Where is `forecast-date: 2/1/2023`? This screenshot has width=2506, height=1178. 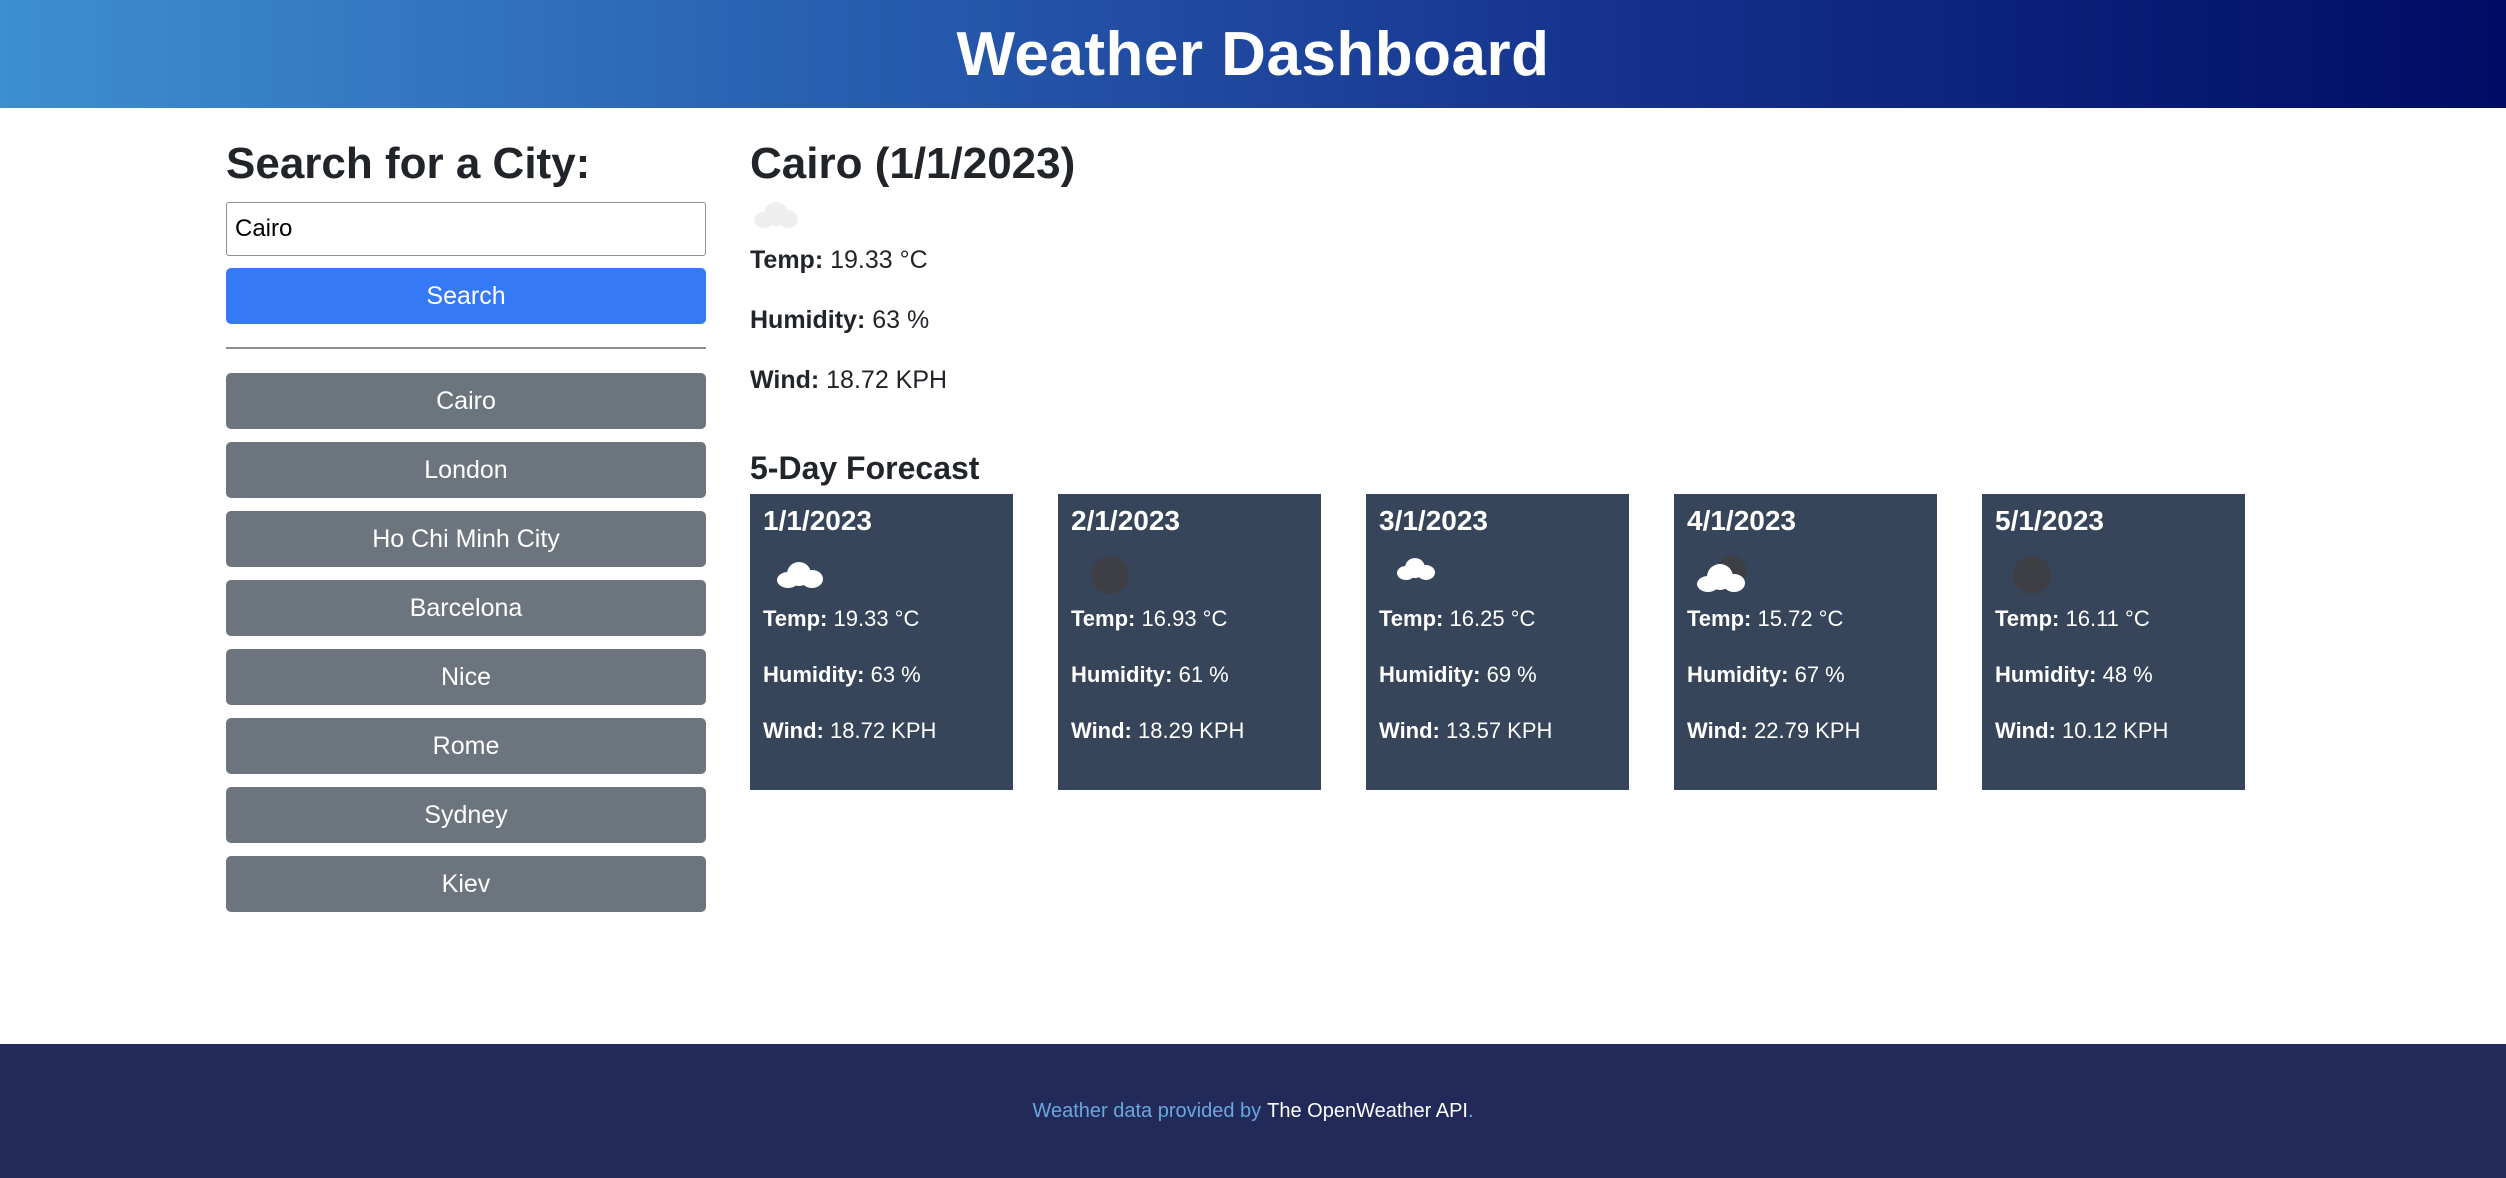 forecast-date: 2/1/2023 is located at coordinates (1125, 520).